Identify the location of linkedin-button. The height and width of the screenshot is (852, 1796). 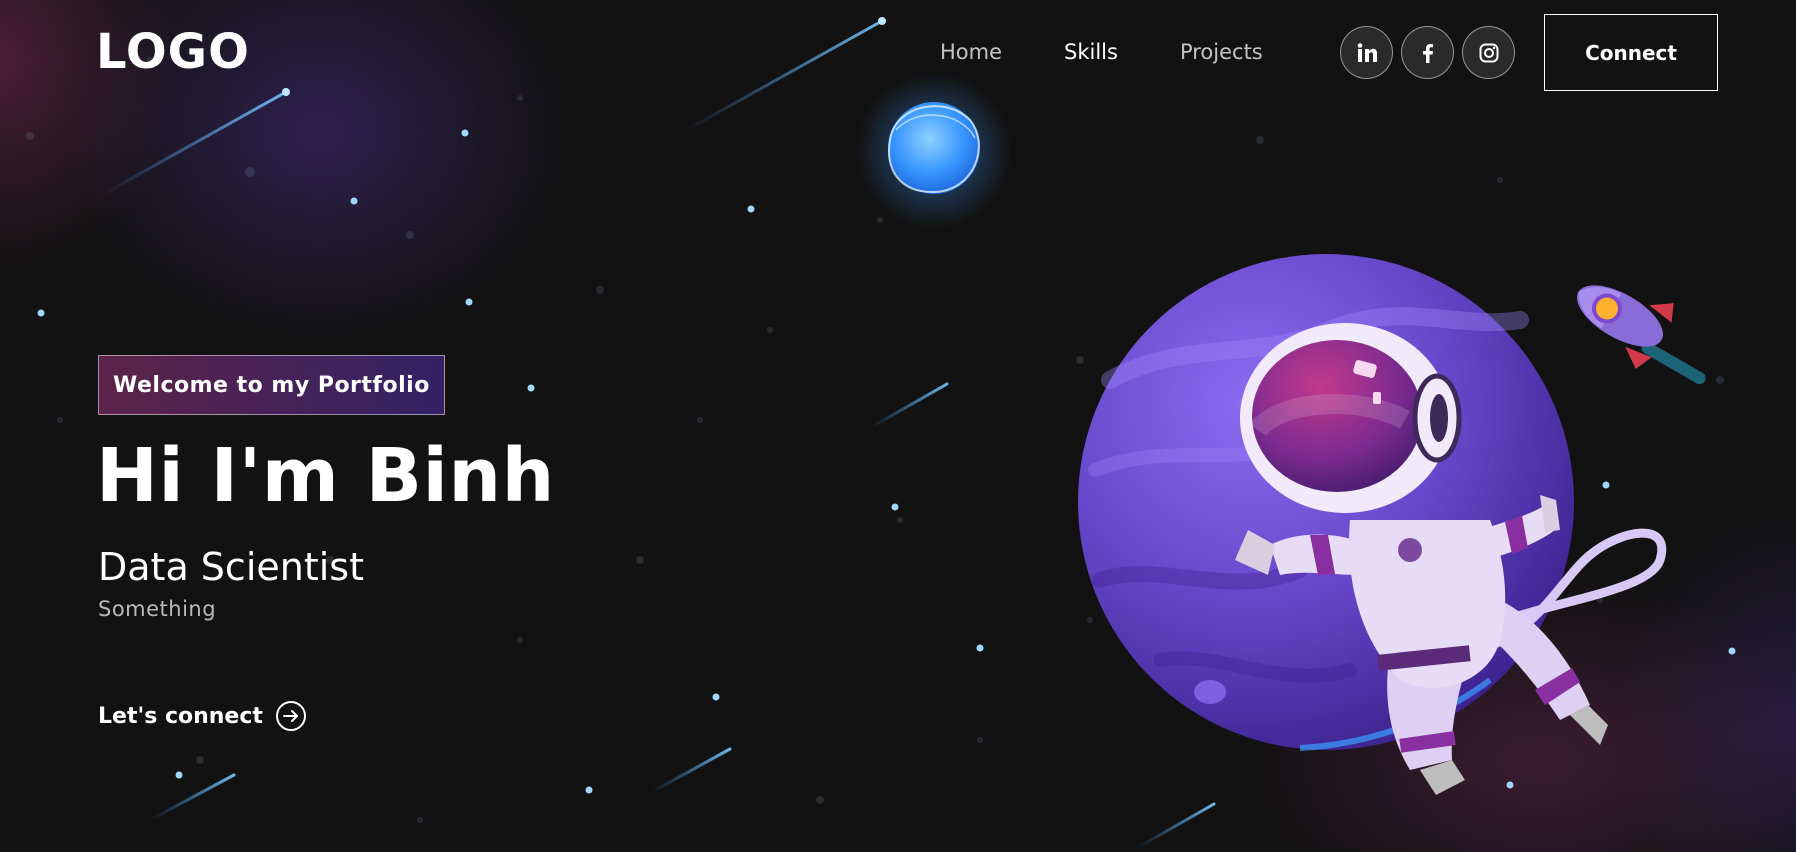
(1366, 52).